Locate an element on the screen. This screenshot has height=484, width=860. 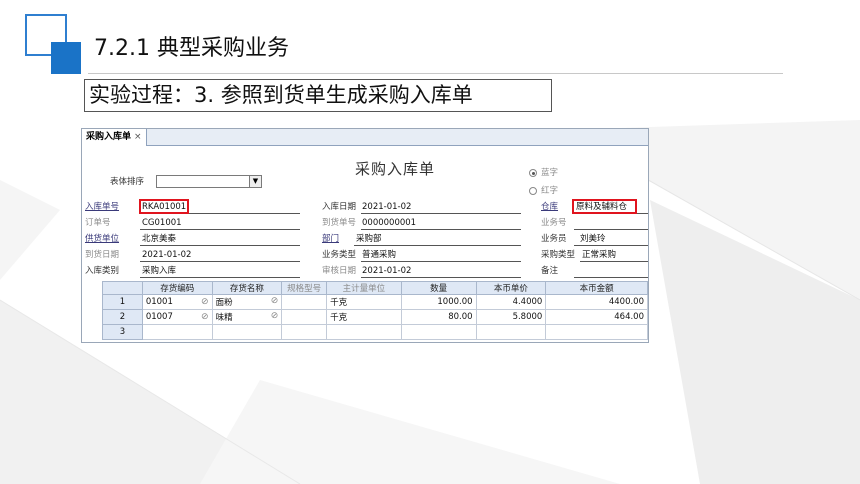
arrival-date-value: 2021-01-02 is located at coordinates (166, 255).